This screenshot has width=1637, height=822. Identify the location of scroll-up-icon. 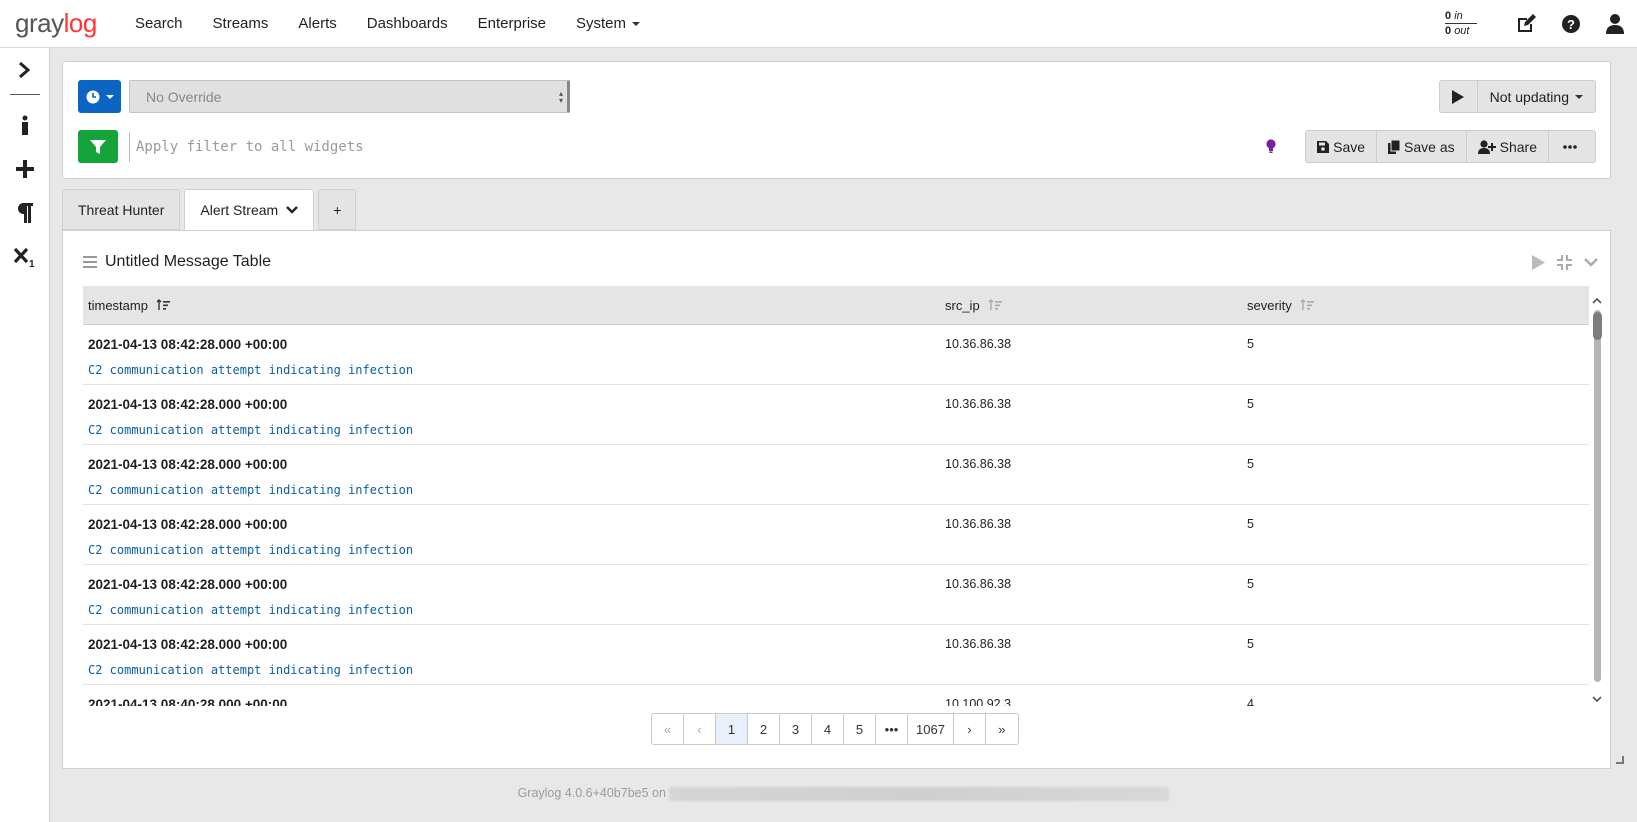
(1597, 301).